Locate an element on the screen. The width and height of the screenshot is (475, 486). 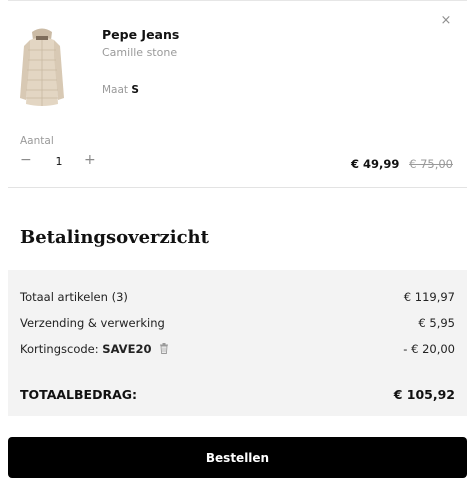
summary-row-label: Totaal artikelen (3) is located at coordinates (74, 297).